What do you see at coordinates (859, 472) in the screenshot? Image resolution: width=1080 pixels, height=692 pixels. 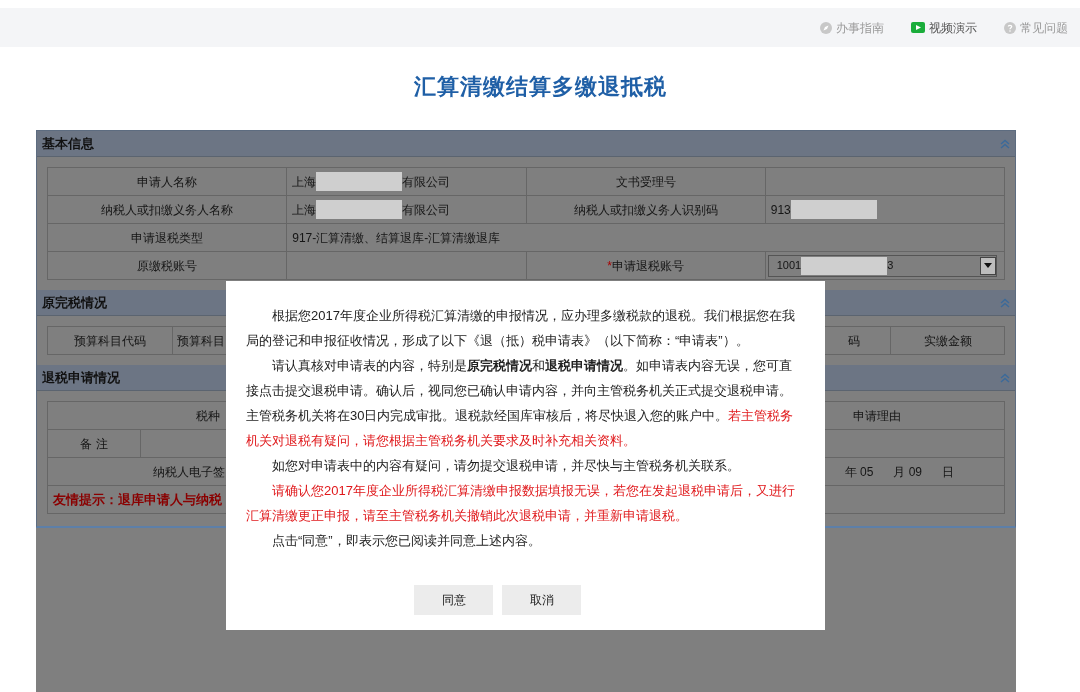 I see `date-part: 年 05` at bounding box center [859, 472].